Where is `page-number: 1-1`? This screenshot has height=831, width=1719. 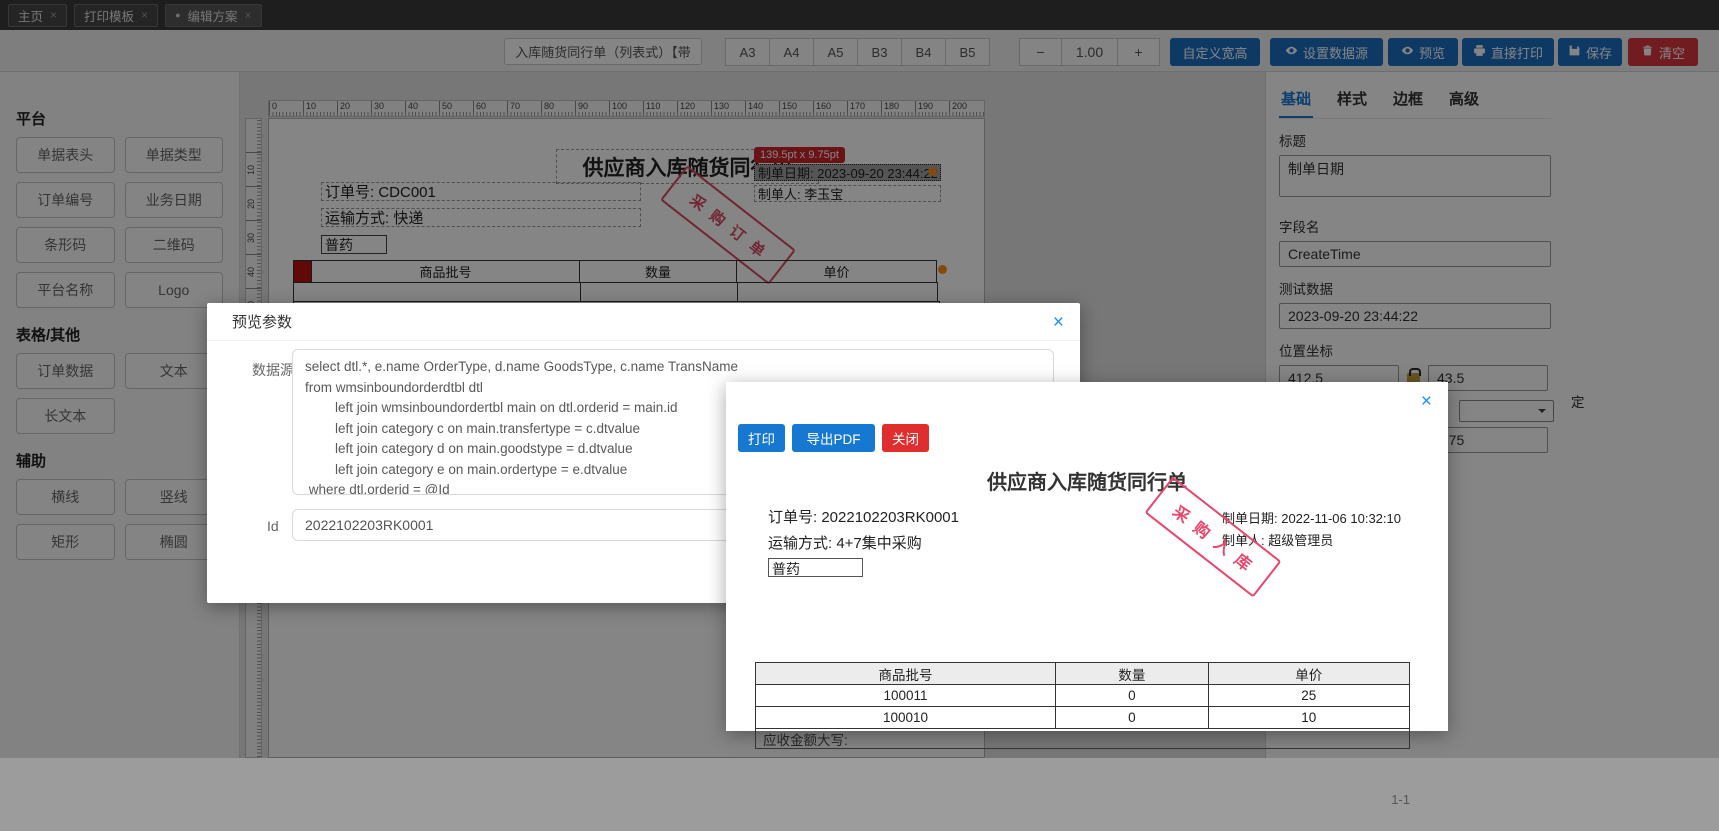
page-number: 1-1 is located at coordinates (1400, 799).